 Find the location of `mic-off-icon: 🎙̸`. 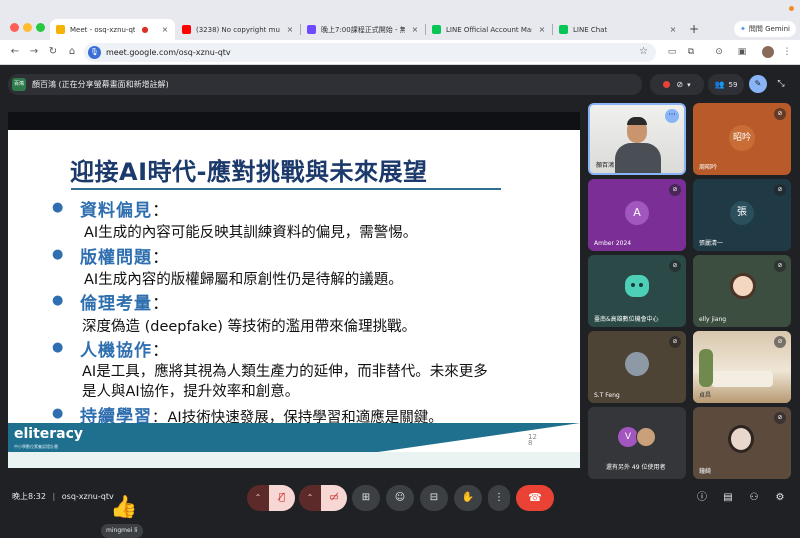

mic-off-icon: 🎙̸ is located at coordinates (281, 497).